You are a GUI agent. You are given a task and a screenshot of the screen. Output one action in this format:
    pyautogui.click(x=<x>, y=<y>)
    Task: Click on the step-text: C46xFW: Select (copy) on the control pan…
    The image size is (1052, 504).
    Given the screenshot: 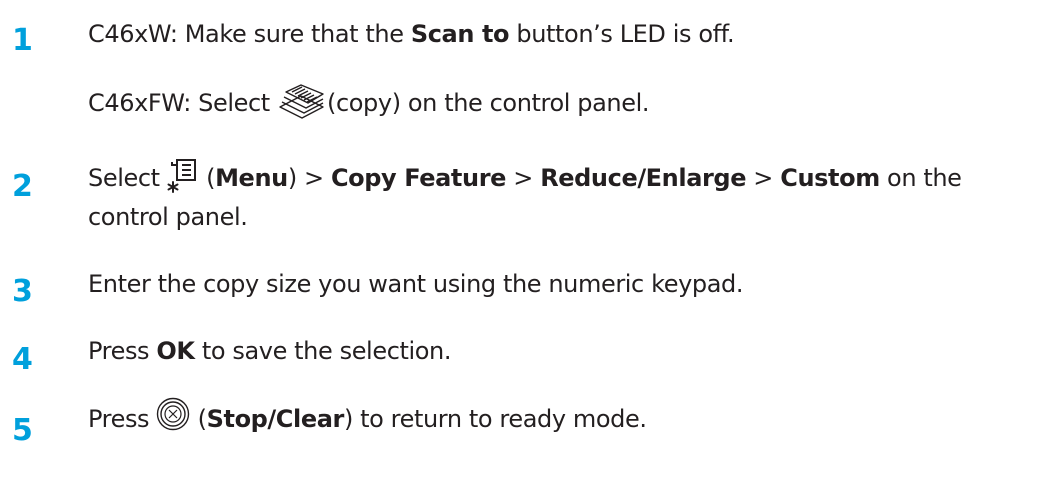 What is the action you would take?
    pyautogui.click(x=563, y=103)
    